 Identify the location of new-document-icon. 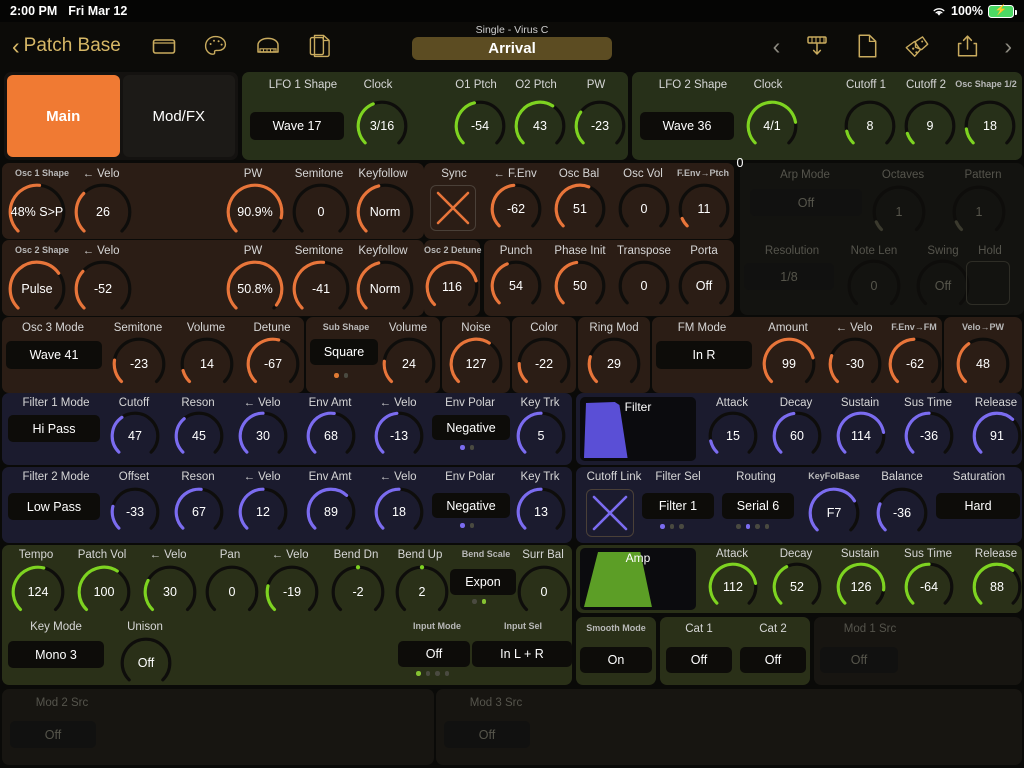
(867, 46).